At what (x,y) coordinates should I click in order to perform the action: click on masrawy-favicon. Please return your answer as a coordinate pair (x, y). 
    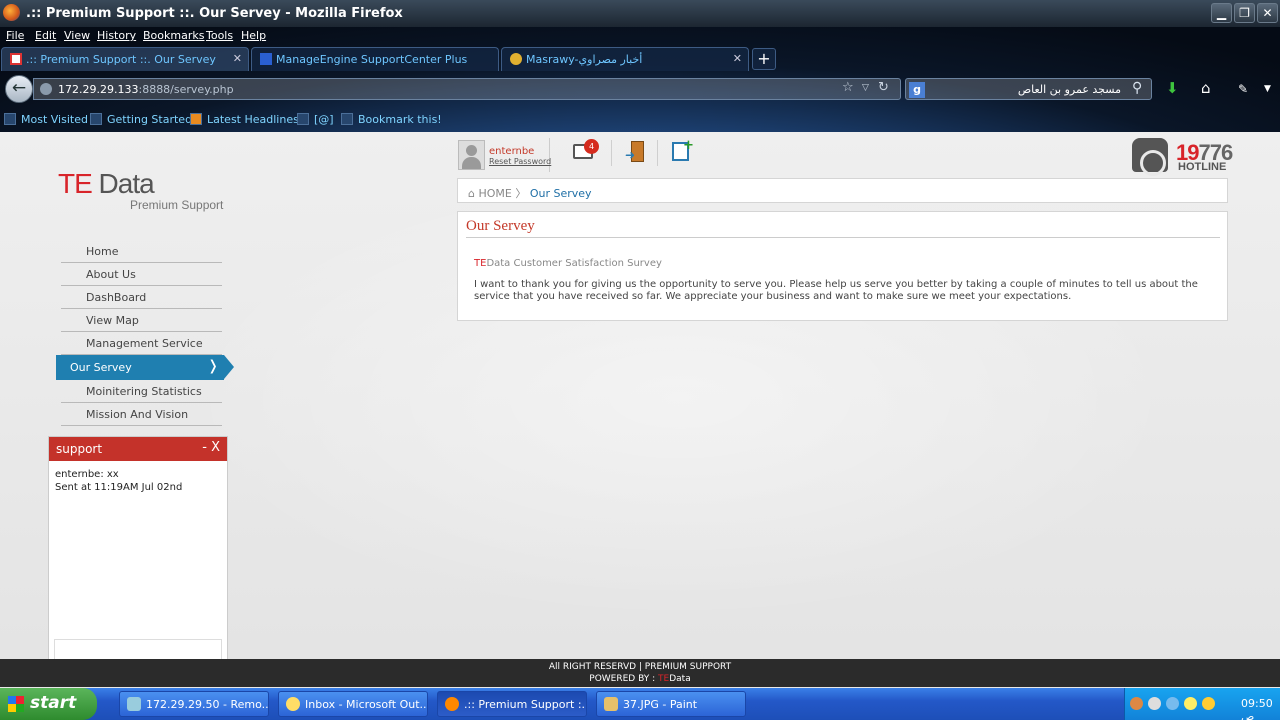
    Looking at the image, I should click on (516, 59).